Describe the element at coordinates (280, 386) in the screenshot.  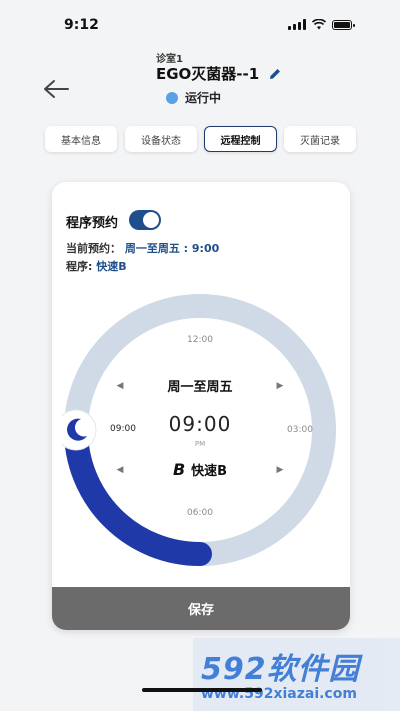
I see `days-next-arrow-icon: ▶` at that location.